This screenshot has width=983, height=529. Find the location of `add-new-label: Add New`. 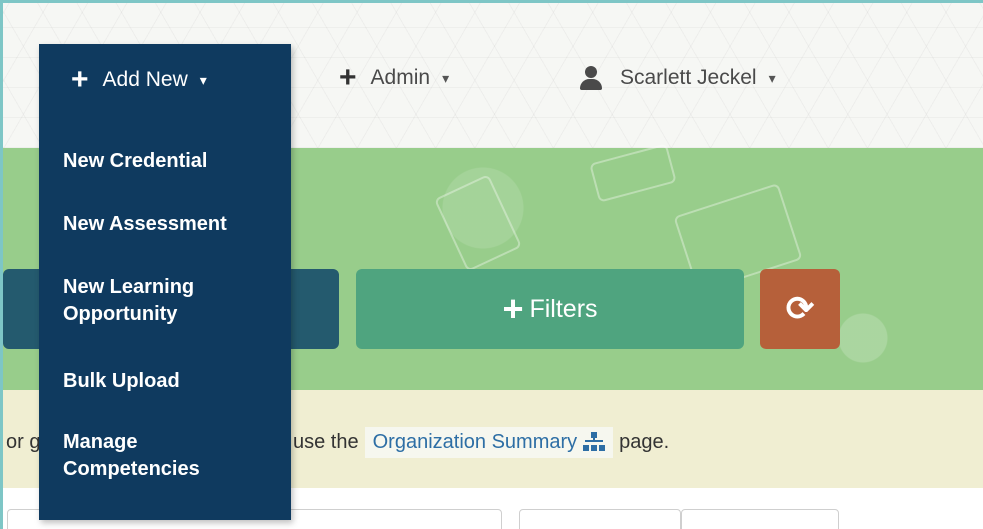

add-new-label: Add New is located at coordinates (145, 79).